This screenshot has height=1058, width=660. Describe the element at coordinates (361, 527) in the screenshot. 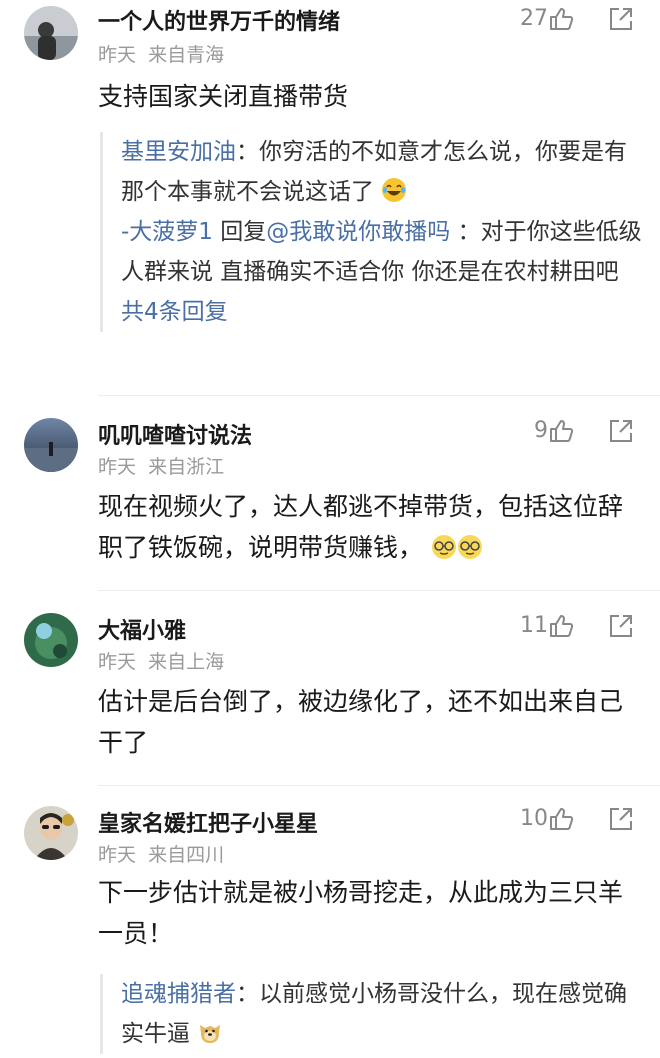

I see `comment-text: 现在视频火了，达人都逃不掉带货，包括这位辞职了铁饭碗，说明带货赚钱，` at that location.